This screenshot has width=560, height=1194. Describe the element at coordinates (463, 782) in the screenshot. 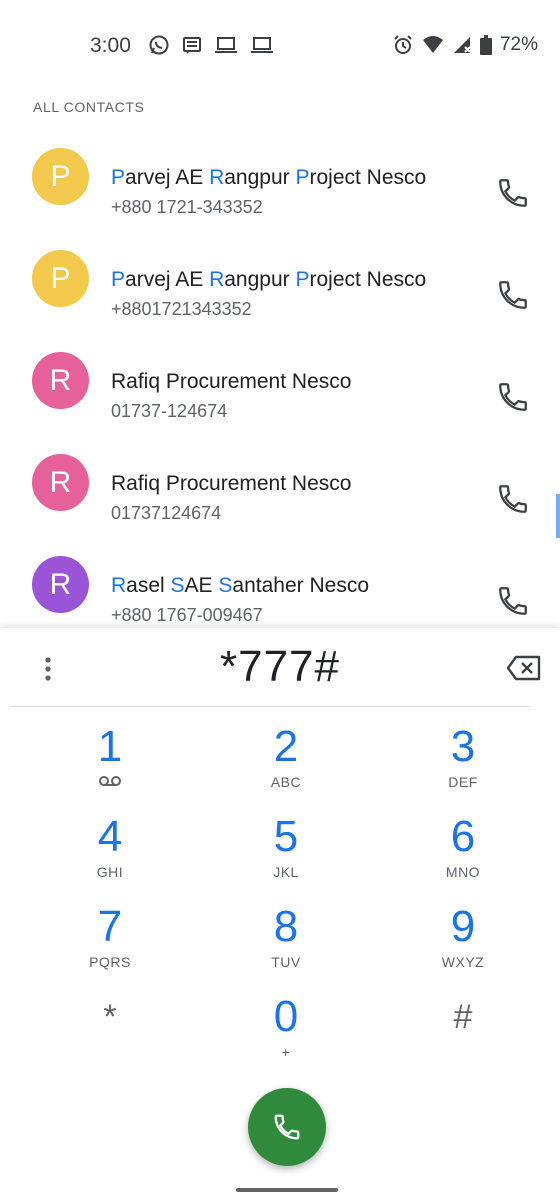

I see `key-letters: DEF` at that location.